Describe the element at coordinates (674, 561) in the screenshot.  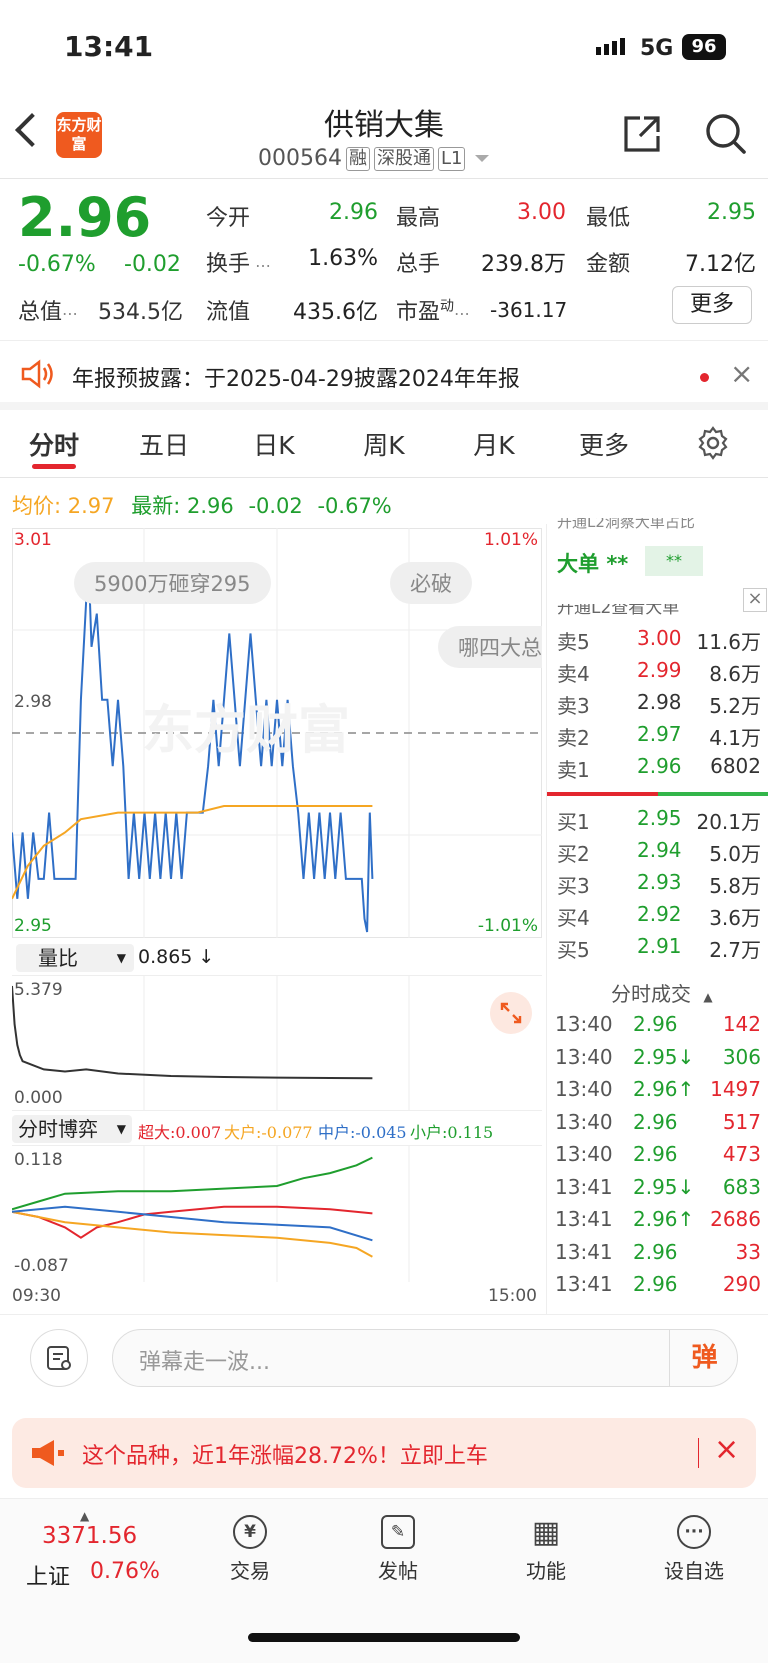
I see `big-order-masked: **` at that location.